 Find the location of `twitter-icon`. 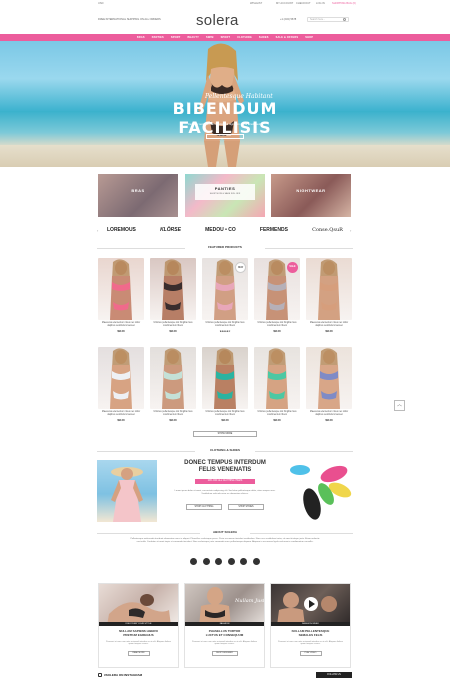

twitter-icon is located at coordinates (206, 561).